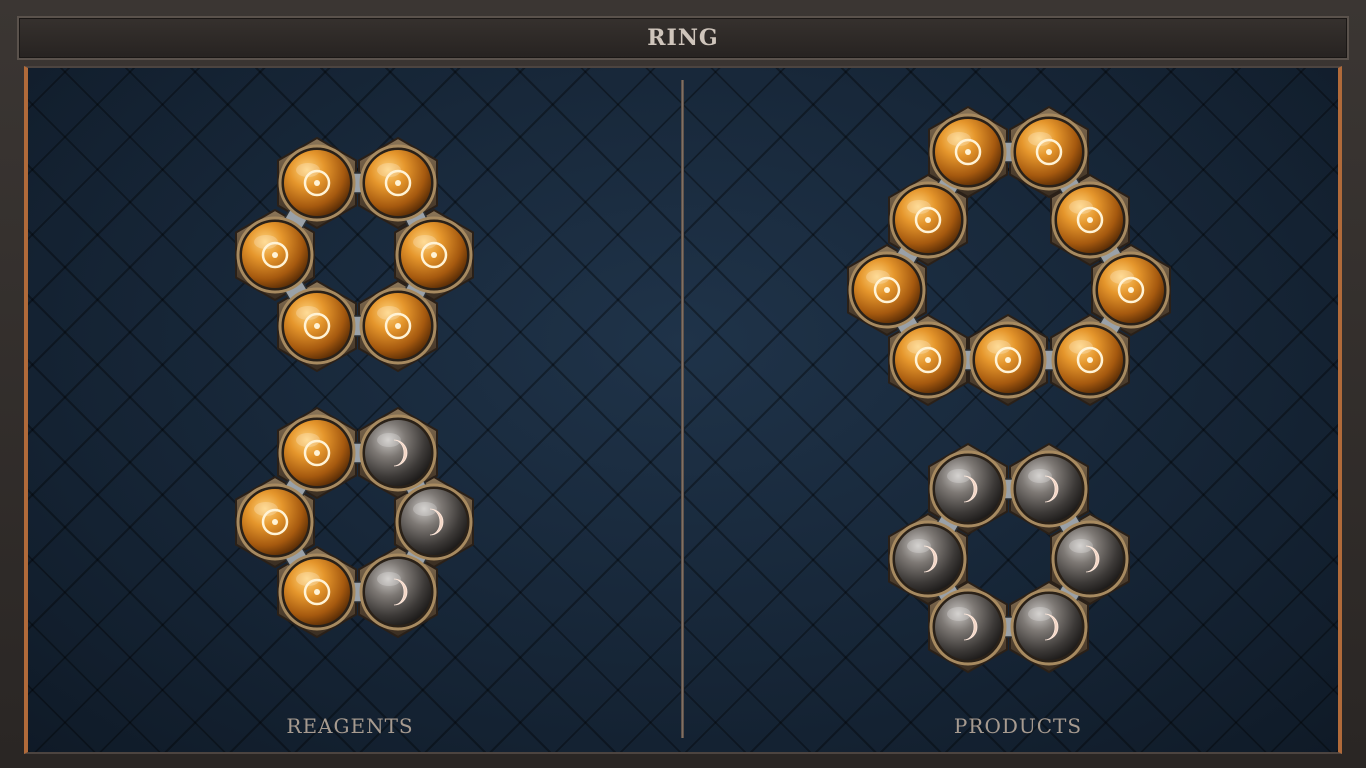 This screenshot has width=1366, height=768. What do you see at coordinates (354, 522) in the screenshot?
I see `molecule-fire-moon-ring` at bounding box center [354, 522].